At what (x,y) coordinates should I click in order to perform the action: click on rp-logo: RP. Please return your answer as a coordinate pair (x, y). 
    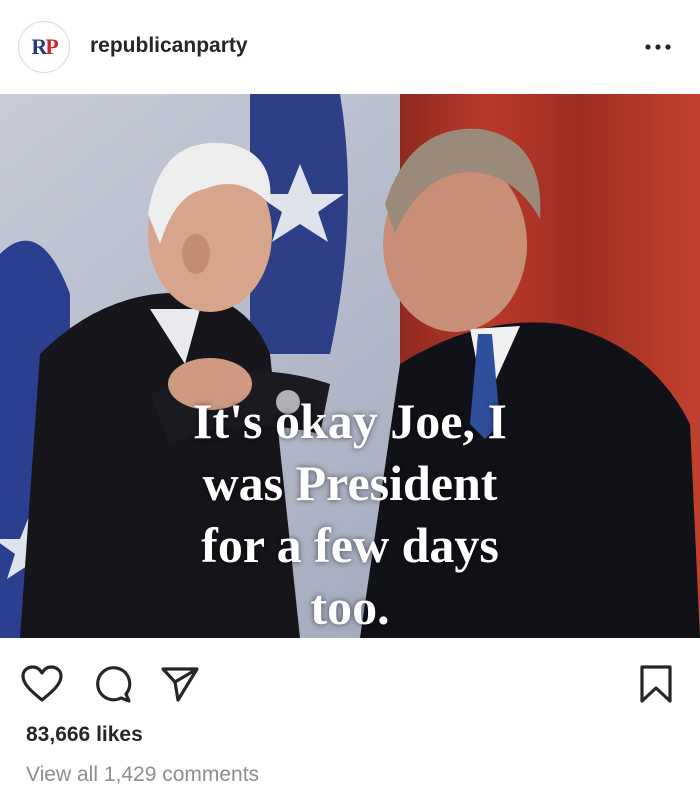
    Looking at the image, I should click on (44, 46).